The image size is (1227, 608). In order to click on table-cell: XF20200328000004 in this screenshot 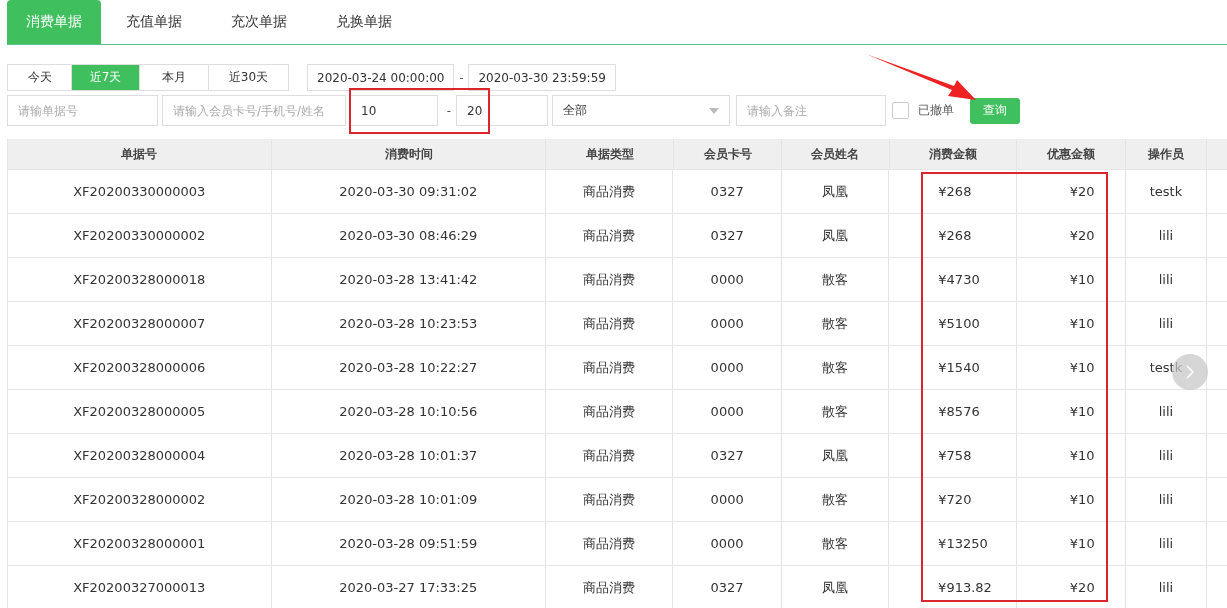, I will do `click(140, 455)`.